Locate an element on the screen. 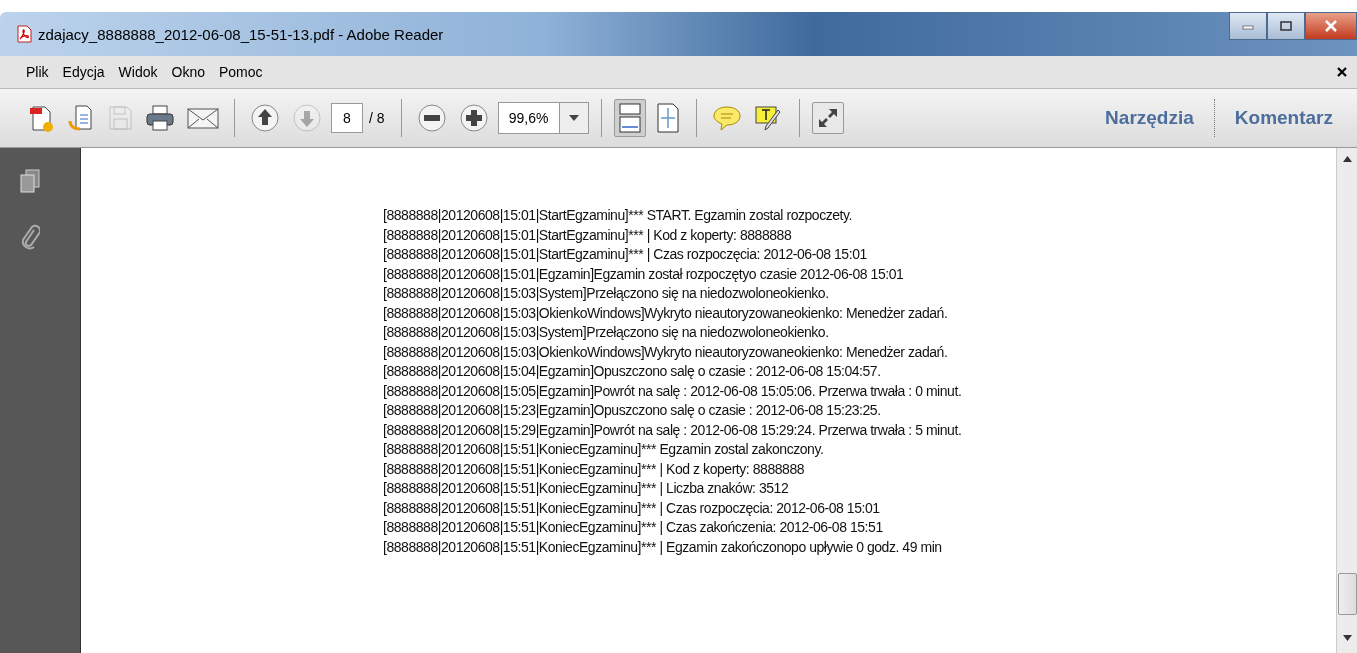  pane-link: Komentarz is located at coordinates (1283, 118).